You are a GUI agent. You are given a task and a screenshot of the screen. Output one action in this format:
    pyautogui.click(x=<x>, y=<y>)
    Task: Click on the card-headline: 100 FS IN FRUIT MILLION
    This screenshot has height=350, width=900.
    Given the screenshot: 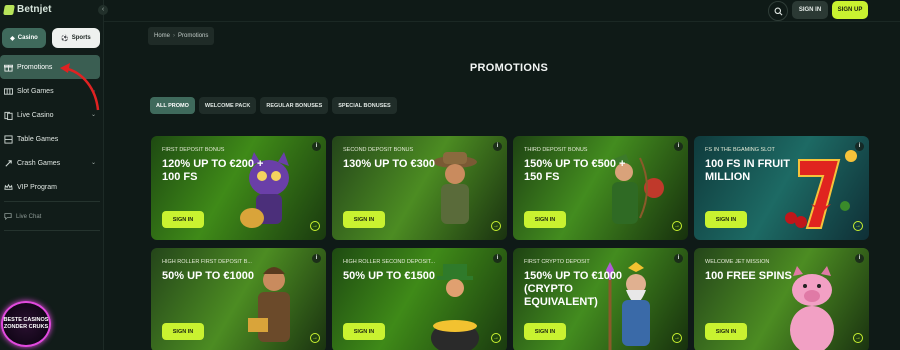 What is the action you would take?
    pyautogui.click(x=747, y=170)
    